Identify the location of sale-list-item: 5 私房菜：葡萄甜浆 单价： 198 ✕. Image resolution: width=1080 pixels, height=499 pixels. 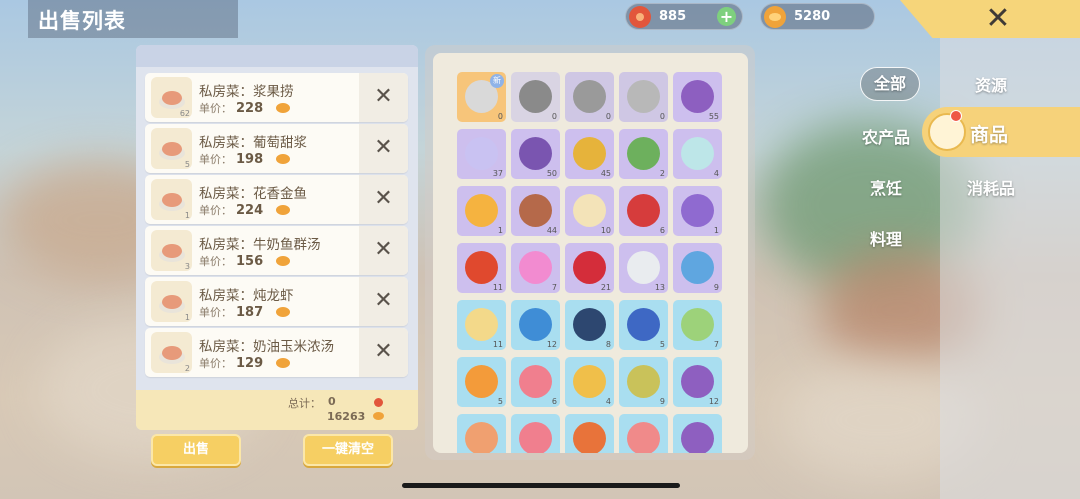
(276, 148).